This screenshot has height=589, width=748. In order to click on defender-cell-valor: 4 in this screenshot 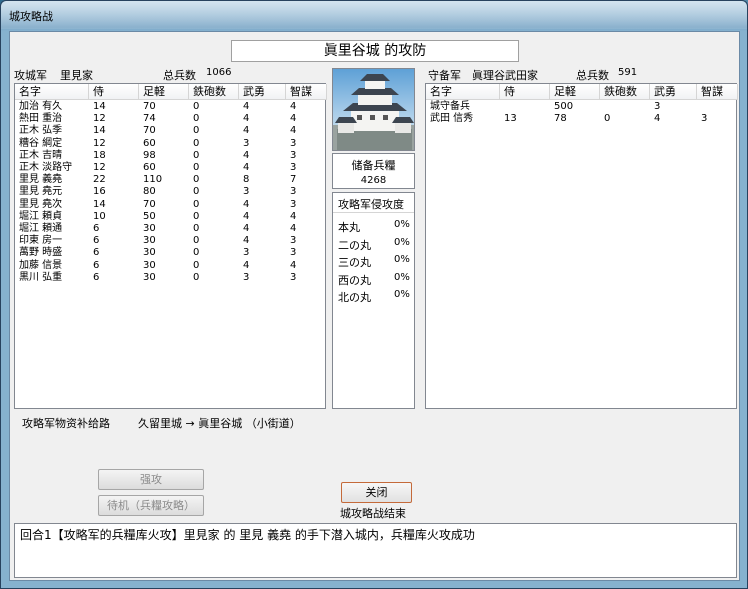, I will do `click(657, 119)`.